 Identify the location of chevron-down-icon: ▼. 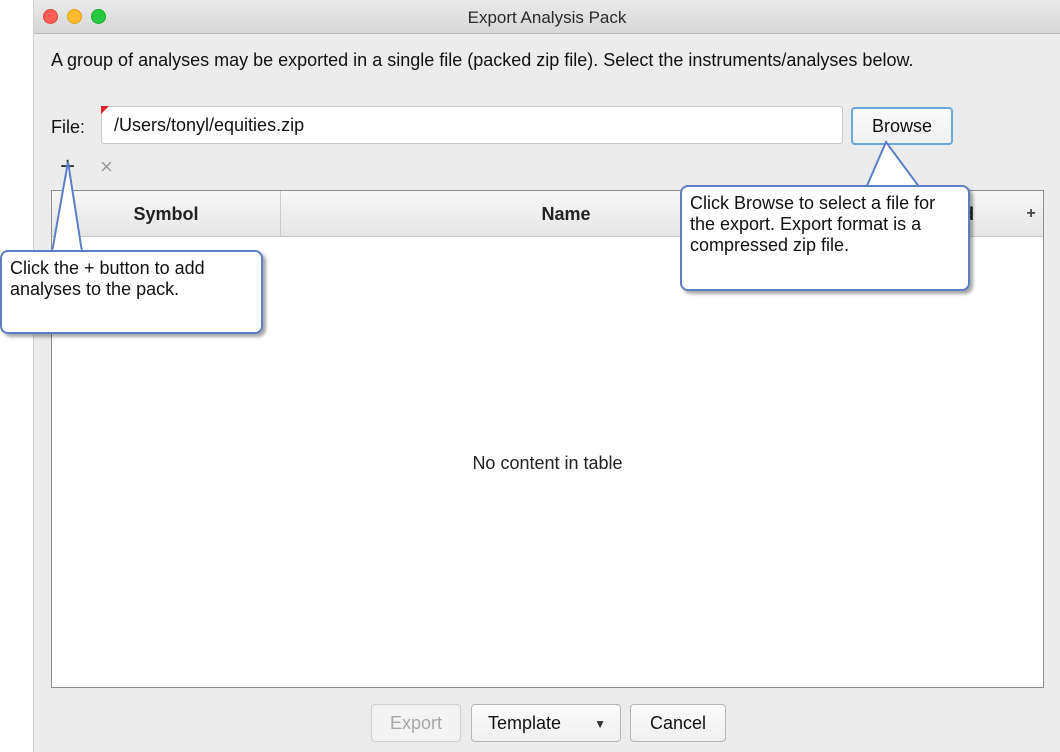
(600, 724).